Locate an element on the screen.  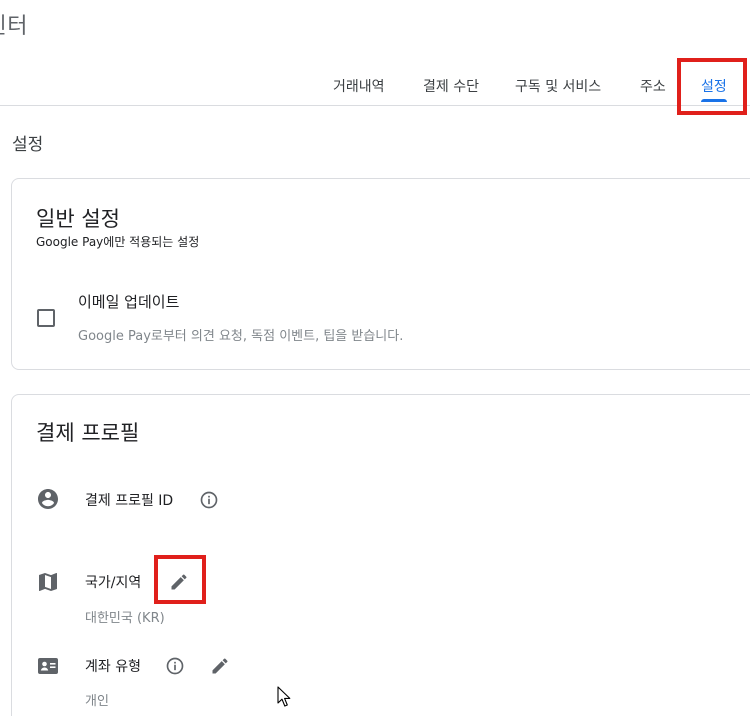
country-value: 대한민국 (KR) is located at coordinates (125, 618).